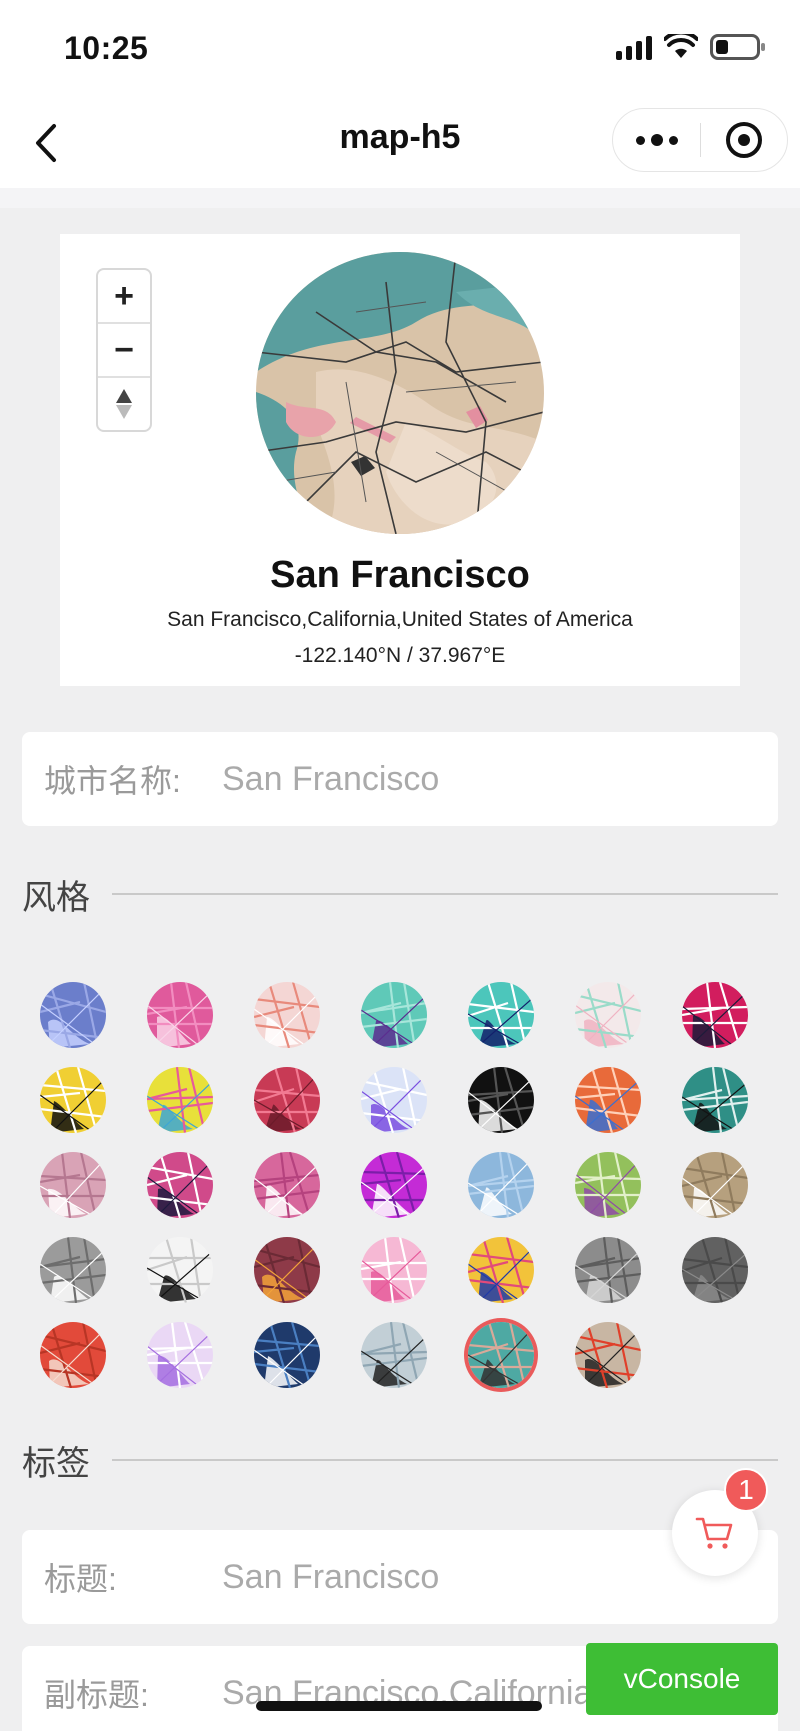 Image resolution: width=800 pixels, height=1731 pixels. I want to click on coordinates-text: -122.140°N / 37.967°E, so click(400, 655).